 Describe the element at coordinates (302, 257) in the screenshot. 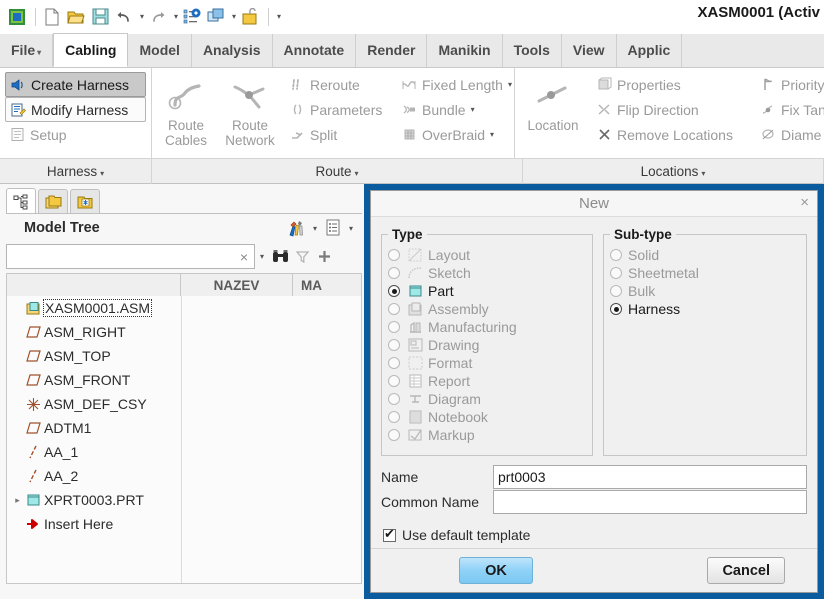

I see `filter-funnel-icon` at that location.